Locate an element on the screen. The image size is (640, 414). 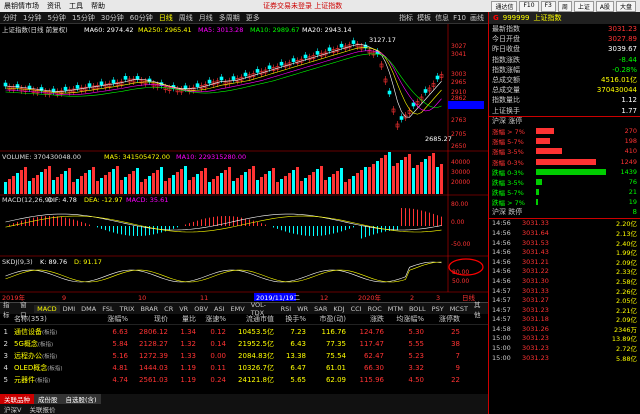
col-pe: 市盈(动) is located at coordinates (326, 319).